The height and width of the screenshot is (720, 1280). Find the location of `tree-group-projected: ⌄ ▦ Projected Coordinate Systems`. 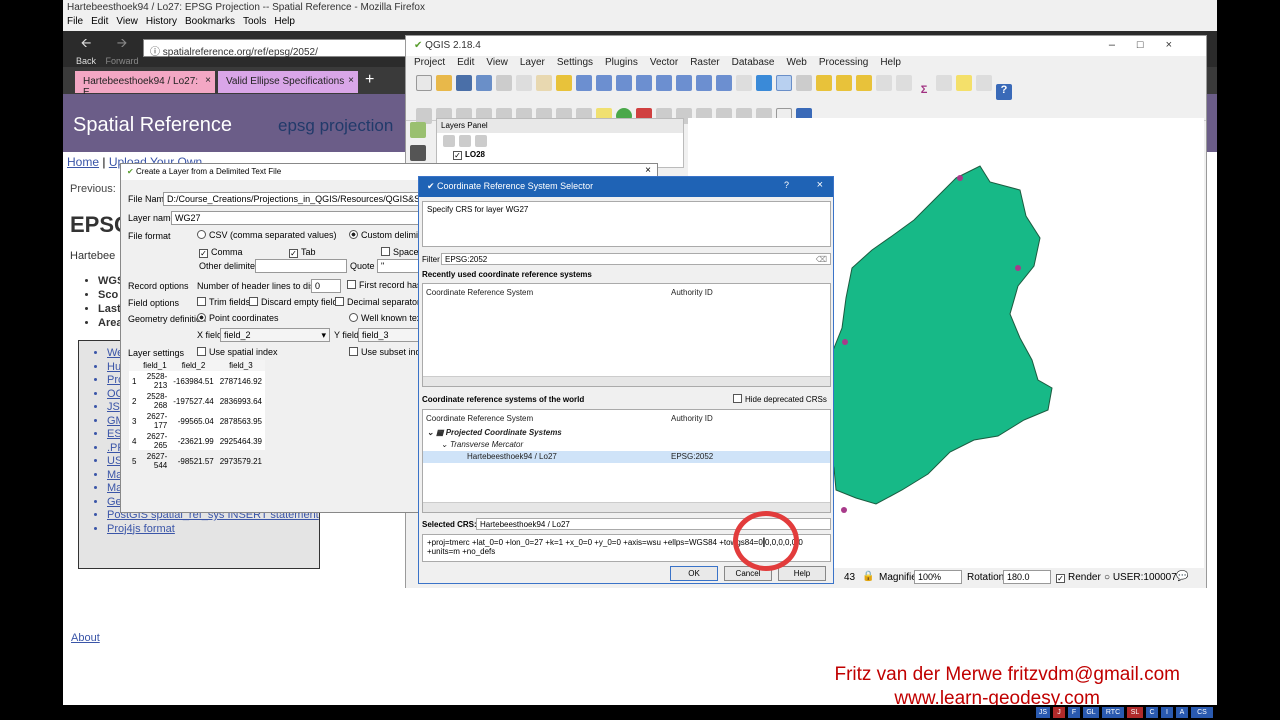

tree-group-projected: ⌄ ▦ Projected Coordinate Systems is located at coordinates (494, 432).